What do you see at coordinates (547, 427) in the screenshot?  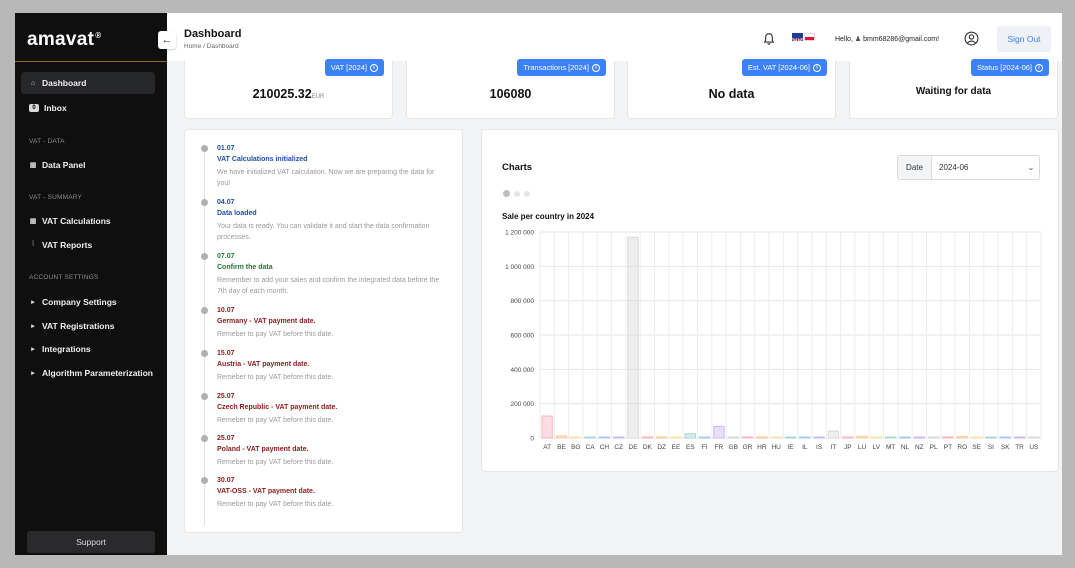 I see `bar-at` at bounding box center [547, 427].